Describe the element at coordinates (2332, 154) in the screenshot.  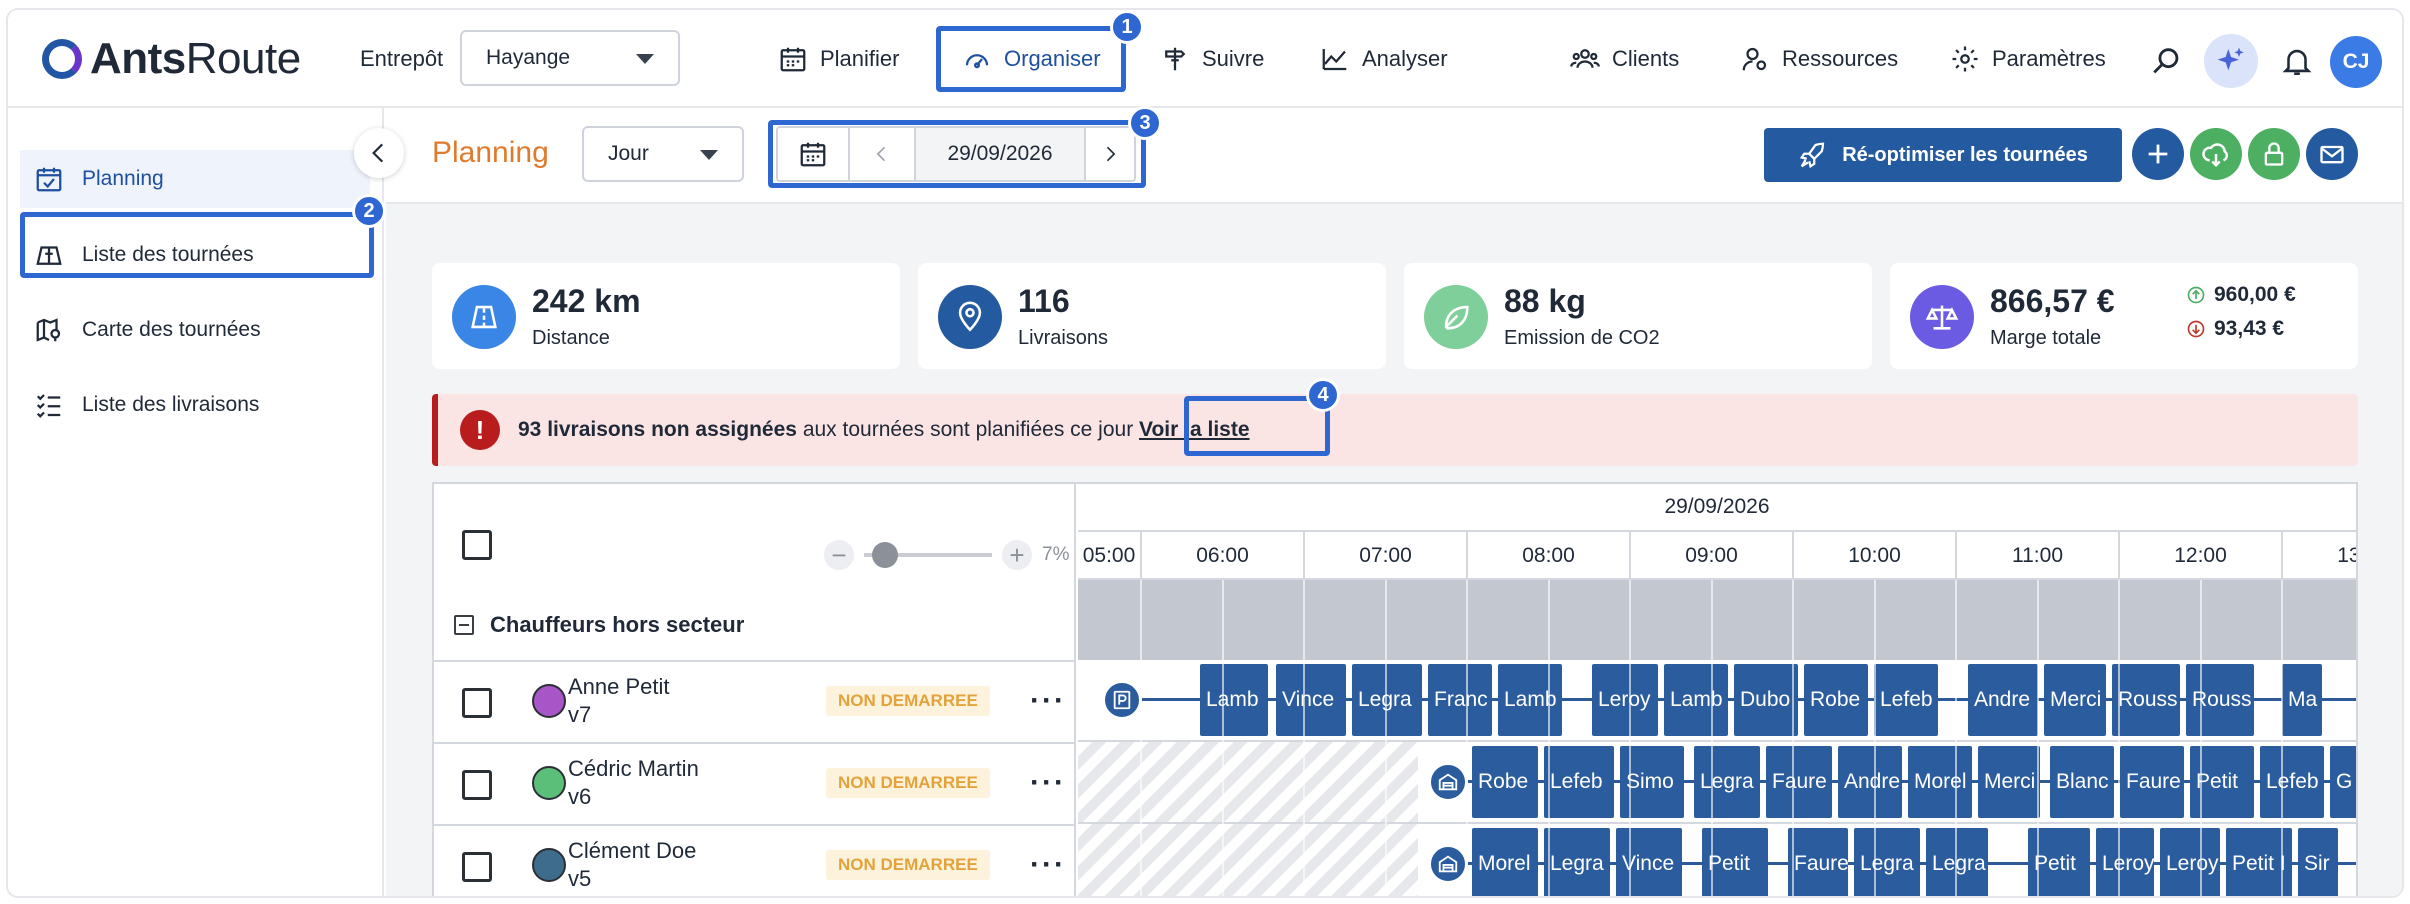
I see `email-button` at that location.